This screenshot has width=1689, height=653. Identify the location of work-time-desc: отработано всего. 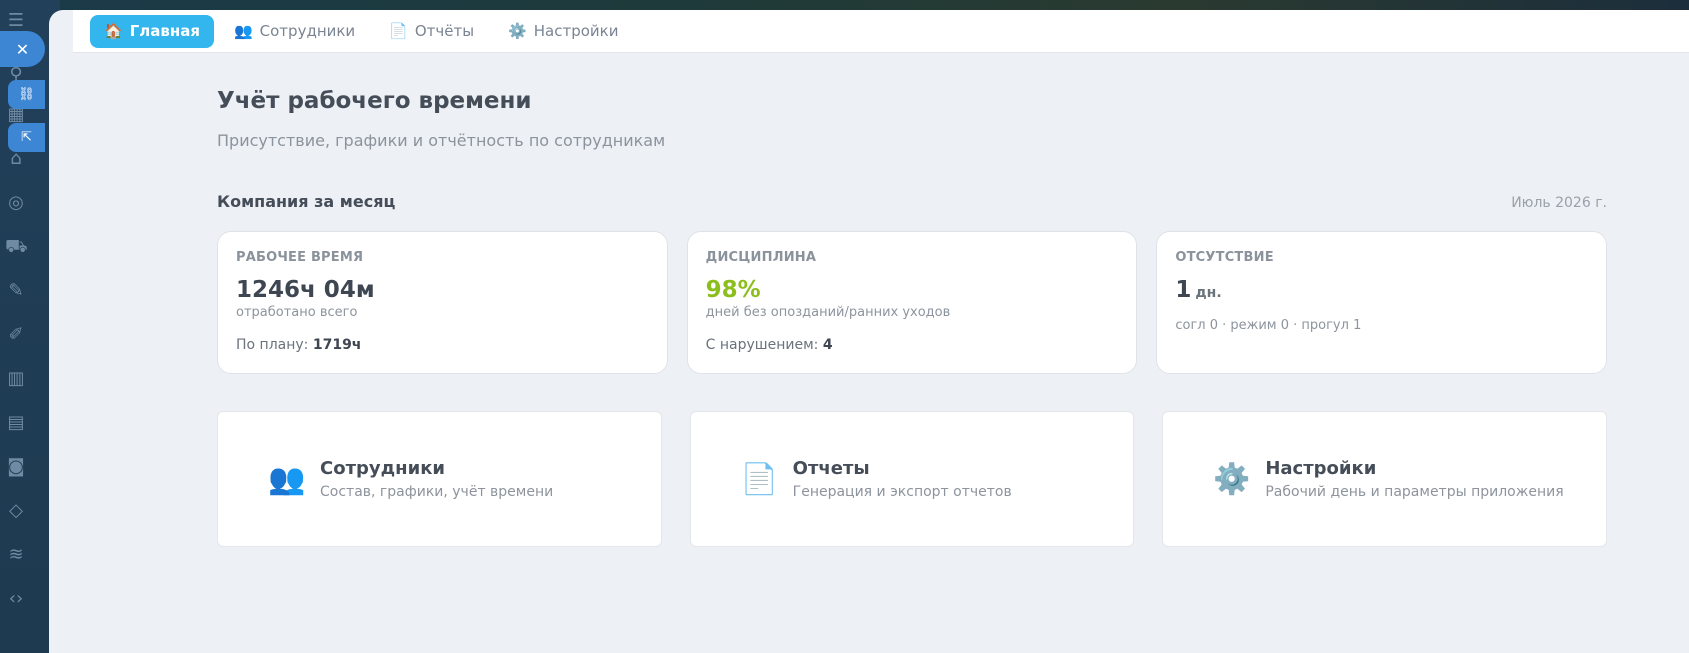
(297, 312).